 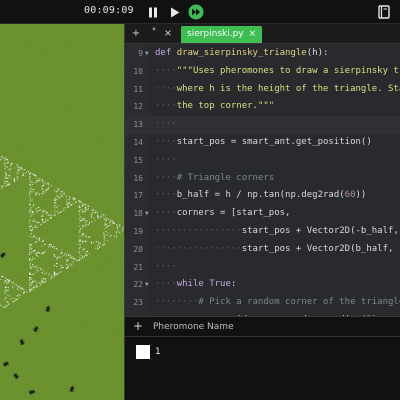 What do you see at coordinates (262, 107) in the screenshot?
I see `code-line: 12 ····the top corner."""` at bounding box center [262, 107].